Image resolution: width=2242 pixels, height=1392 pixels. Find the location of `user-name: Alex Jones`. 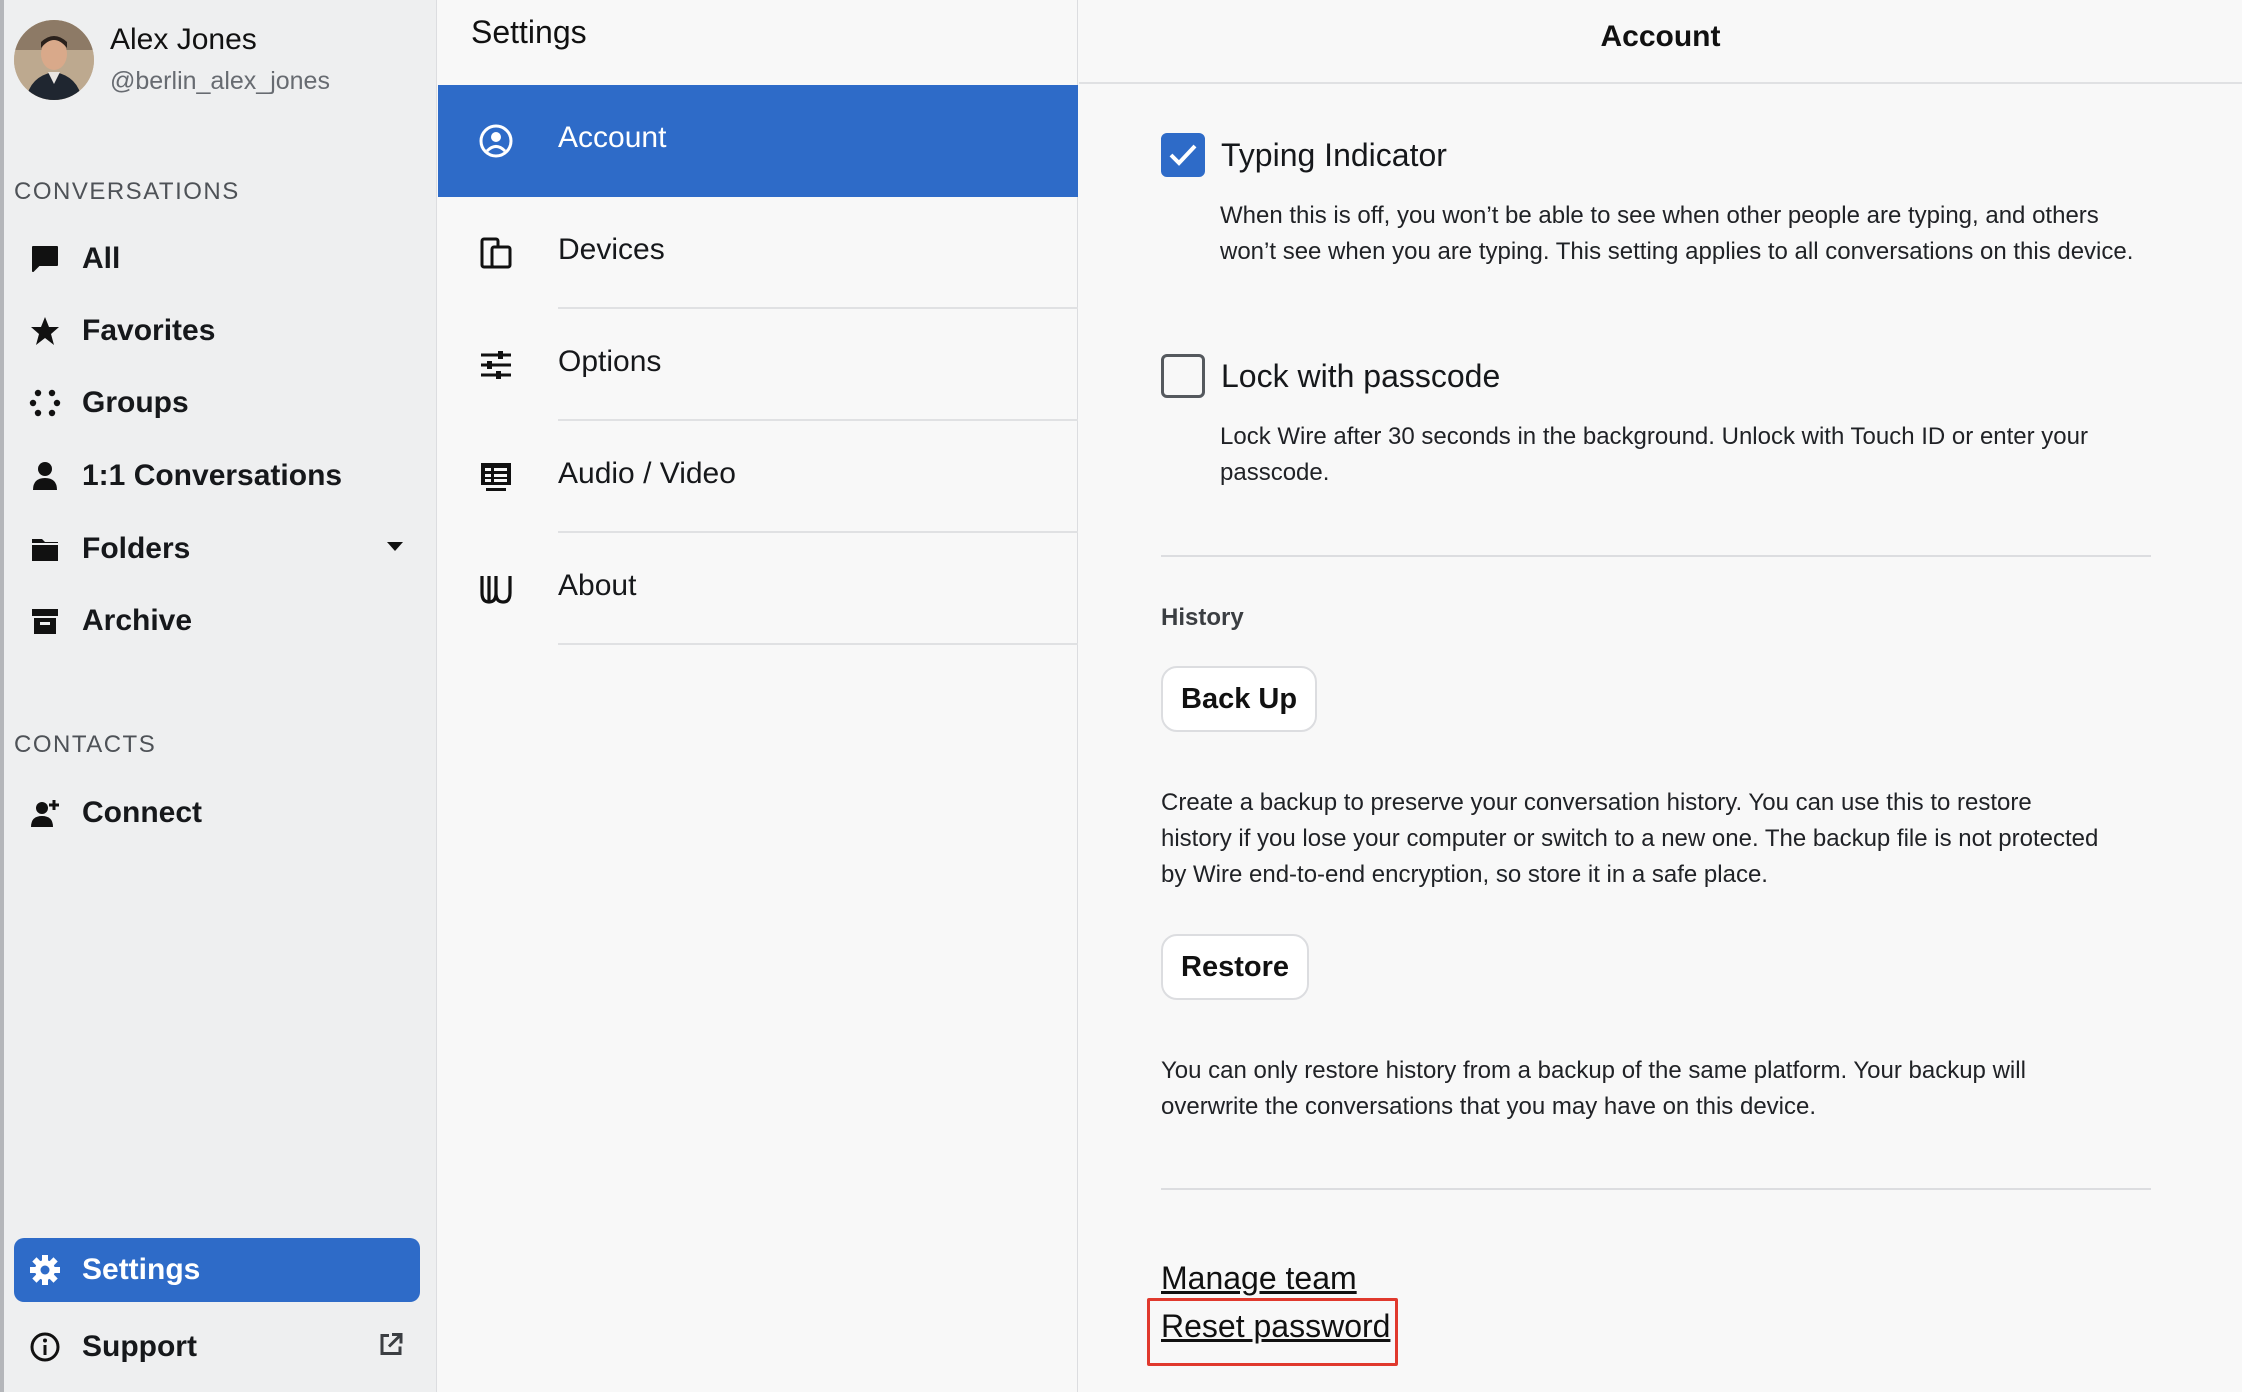

user-name: Alex Jones is located at coordinates (183, 39).